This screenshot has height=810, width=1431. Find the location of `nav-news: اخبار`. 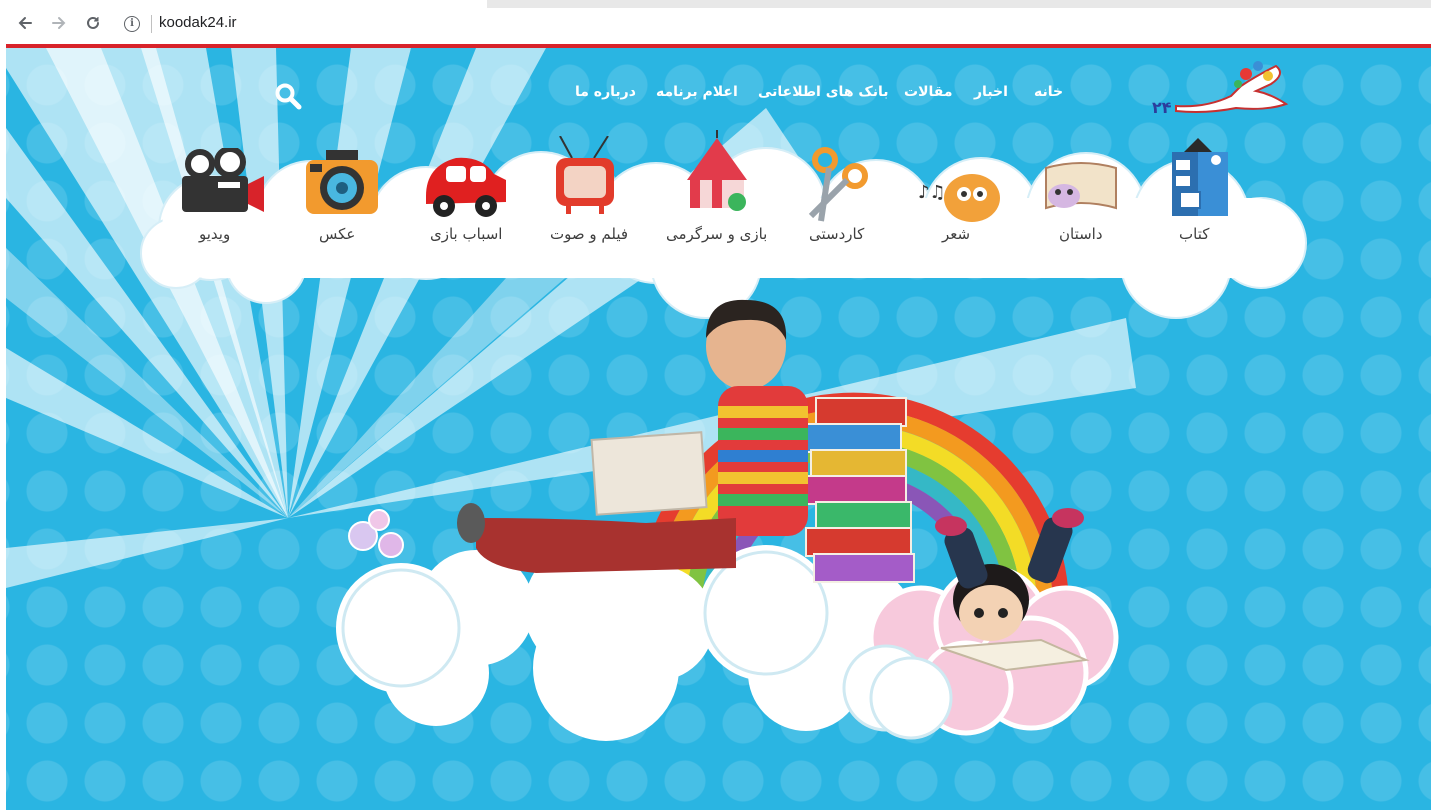

nav-news: اخبار is located at coordinates (991, 92).